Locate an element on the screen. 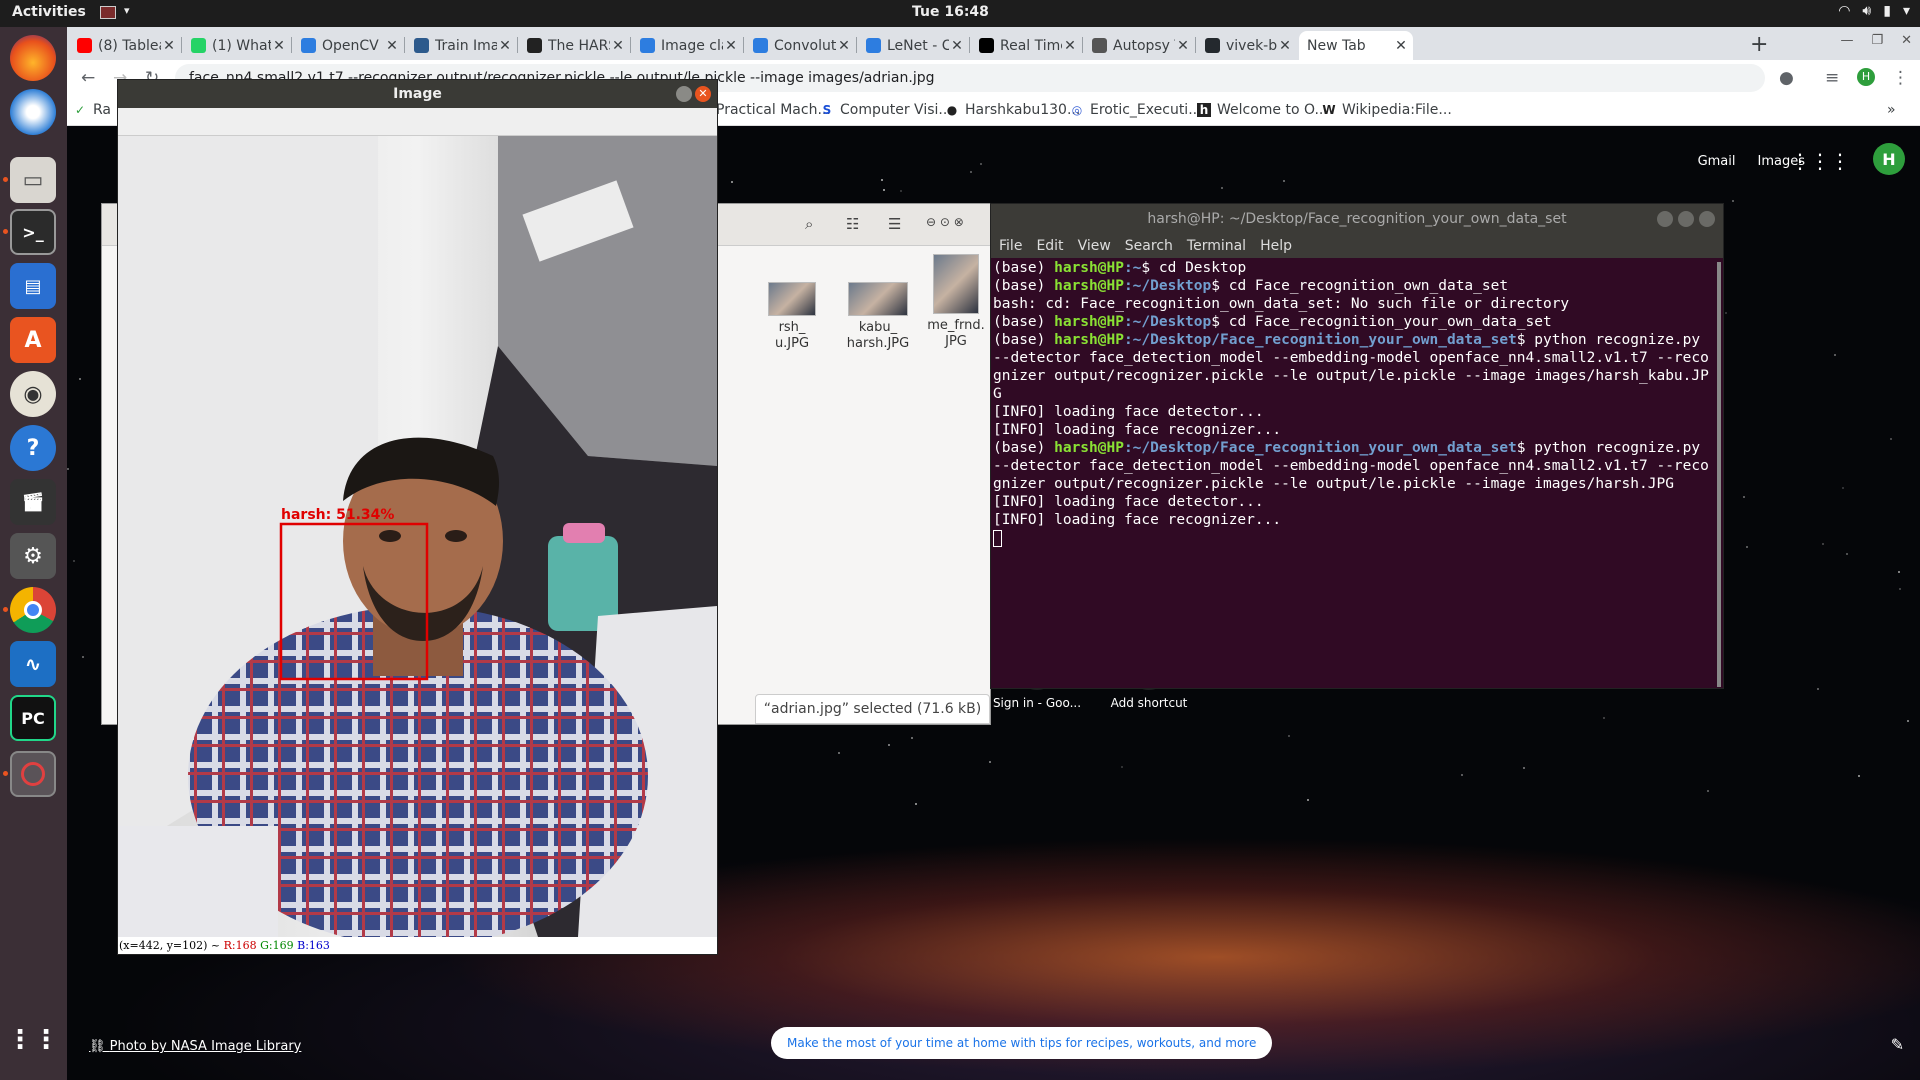 Image resolution: width=1920 pixels, height=1080 pixels. tab-item: Autopsy Tr✕ is located at coordinates (1139, 45).